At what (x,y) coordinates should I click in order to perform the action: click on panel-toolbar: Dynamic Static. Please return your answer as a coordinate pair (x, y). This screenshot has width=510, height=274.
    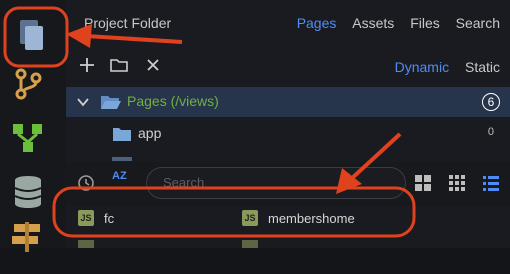
    Looking at the image, I should click on (288, 66).